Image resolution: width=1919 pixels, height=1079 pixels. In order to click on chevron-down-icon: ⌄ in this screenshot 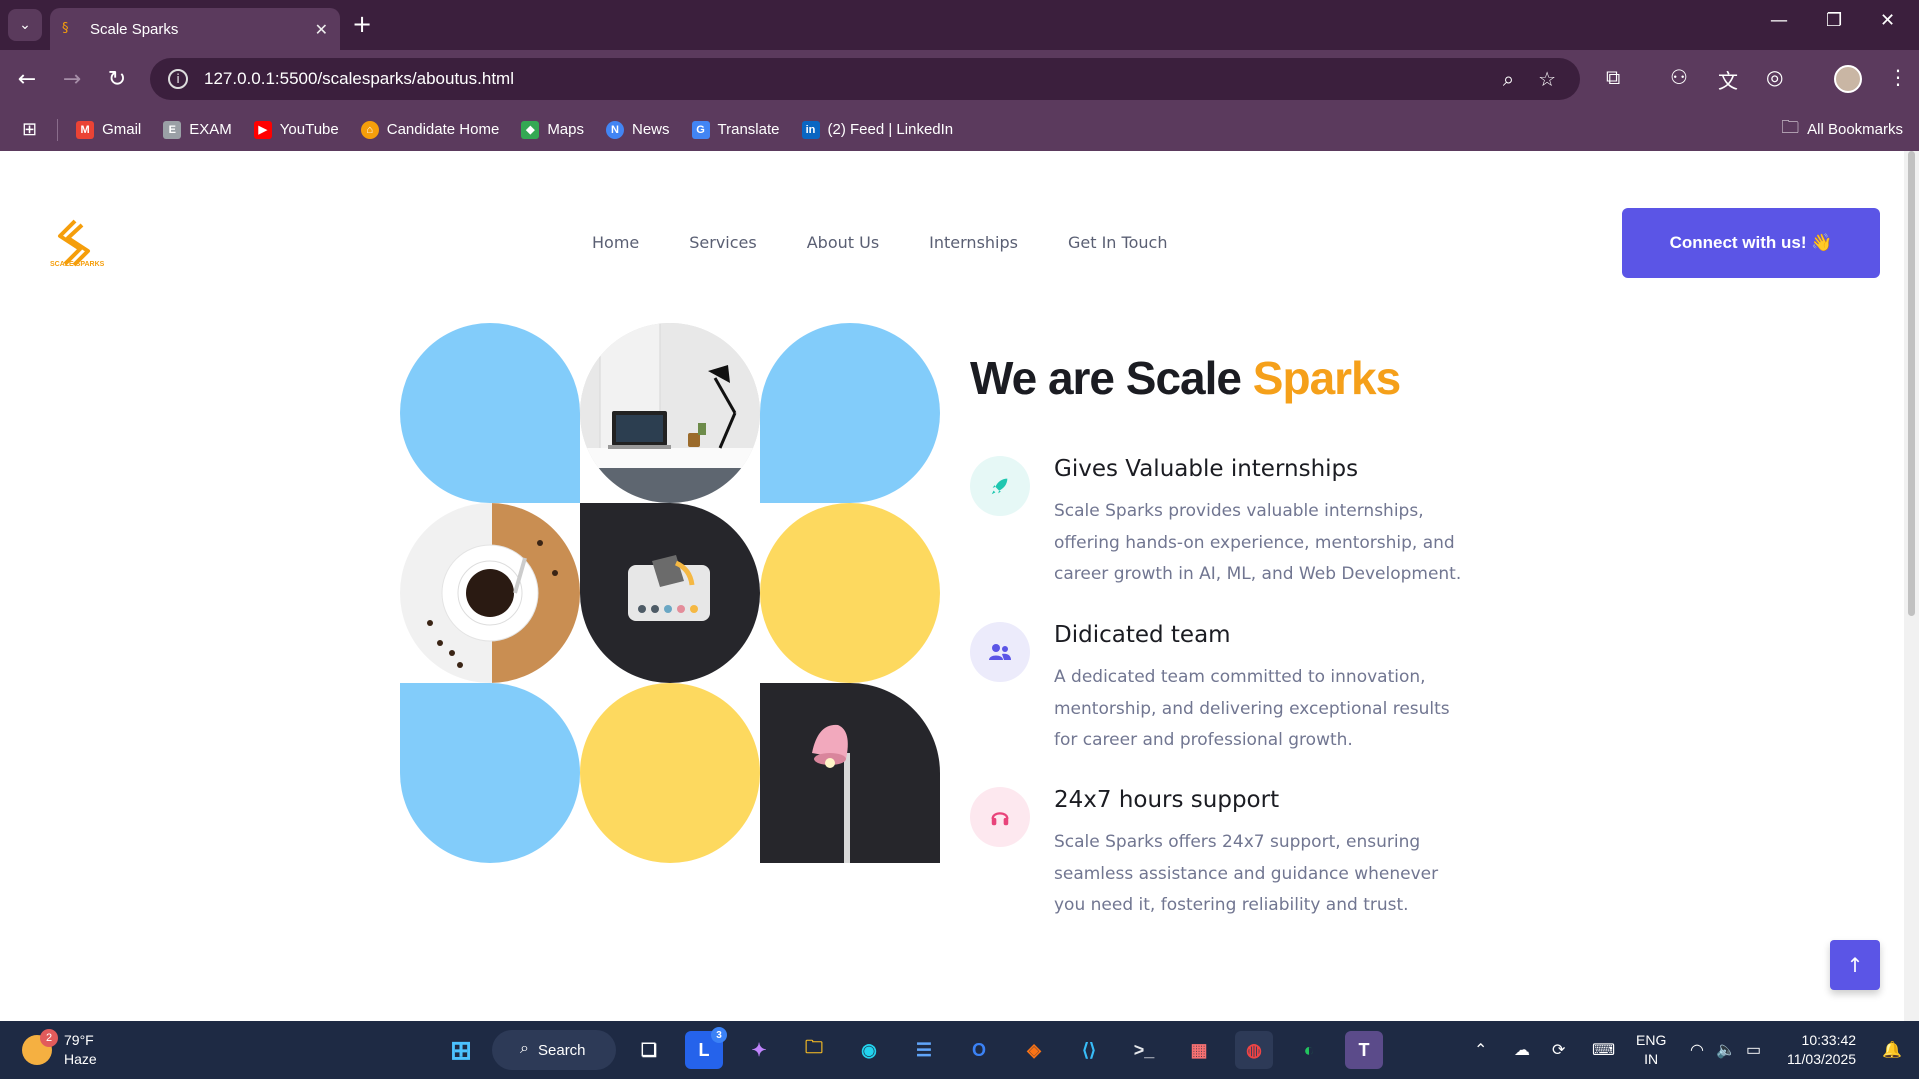, I will do `click(25, 25)`.